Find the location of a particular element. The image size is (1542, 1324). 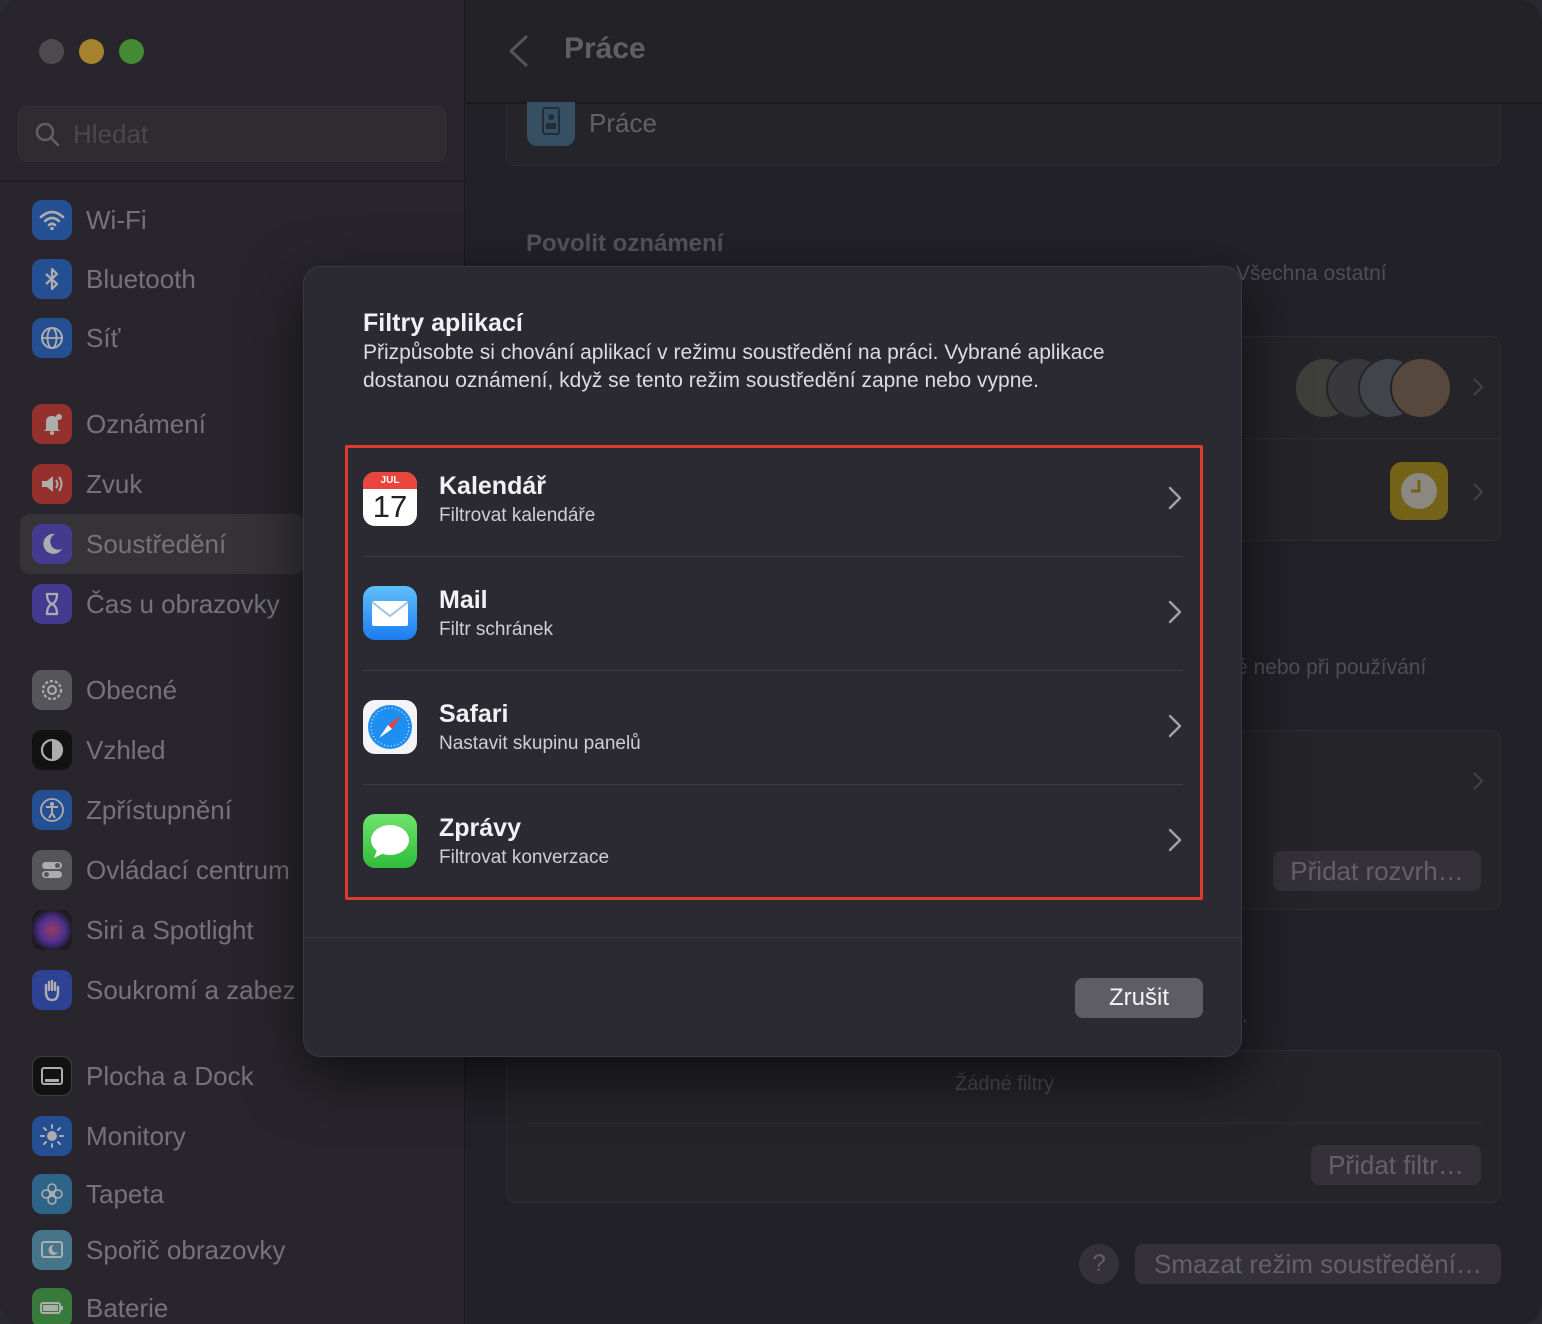

dialog-divider is located at coordinates (772, 937).